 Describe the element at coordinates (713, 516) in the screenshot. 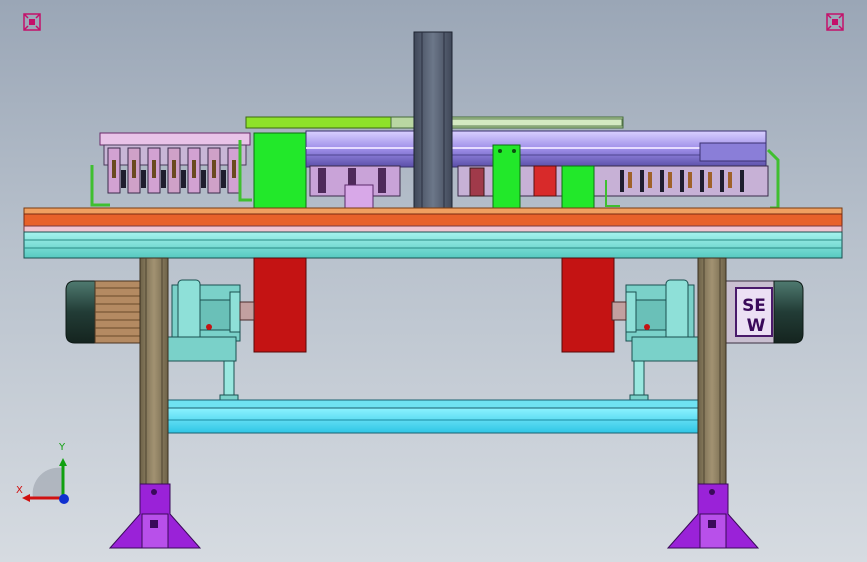

I see `foot-right` at that location.